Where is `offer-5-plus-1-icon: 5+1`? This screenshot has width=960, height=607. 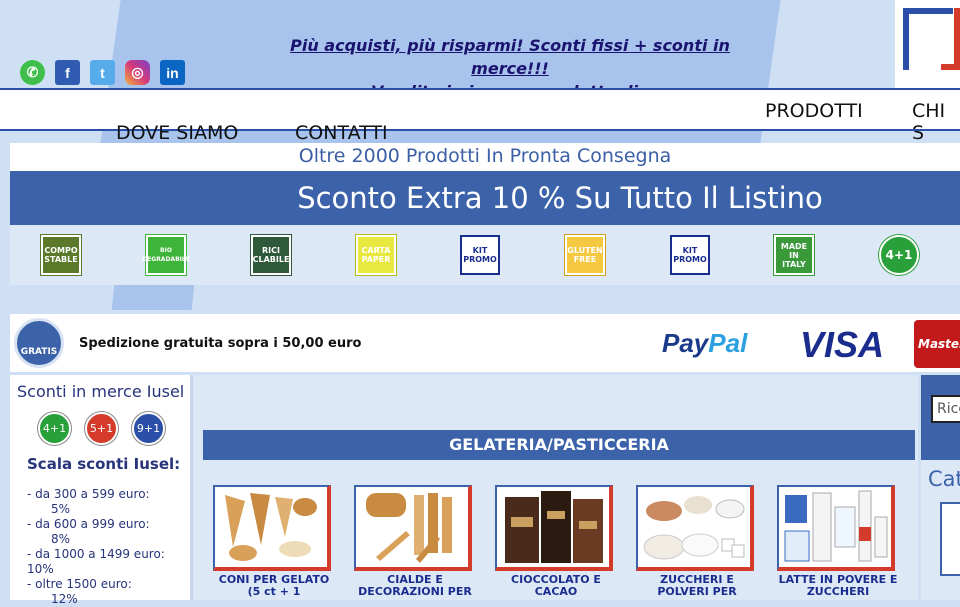
offer-5-plus-1-icon: 5+1 is located at coordinates (101, 428).